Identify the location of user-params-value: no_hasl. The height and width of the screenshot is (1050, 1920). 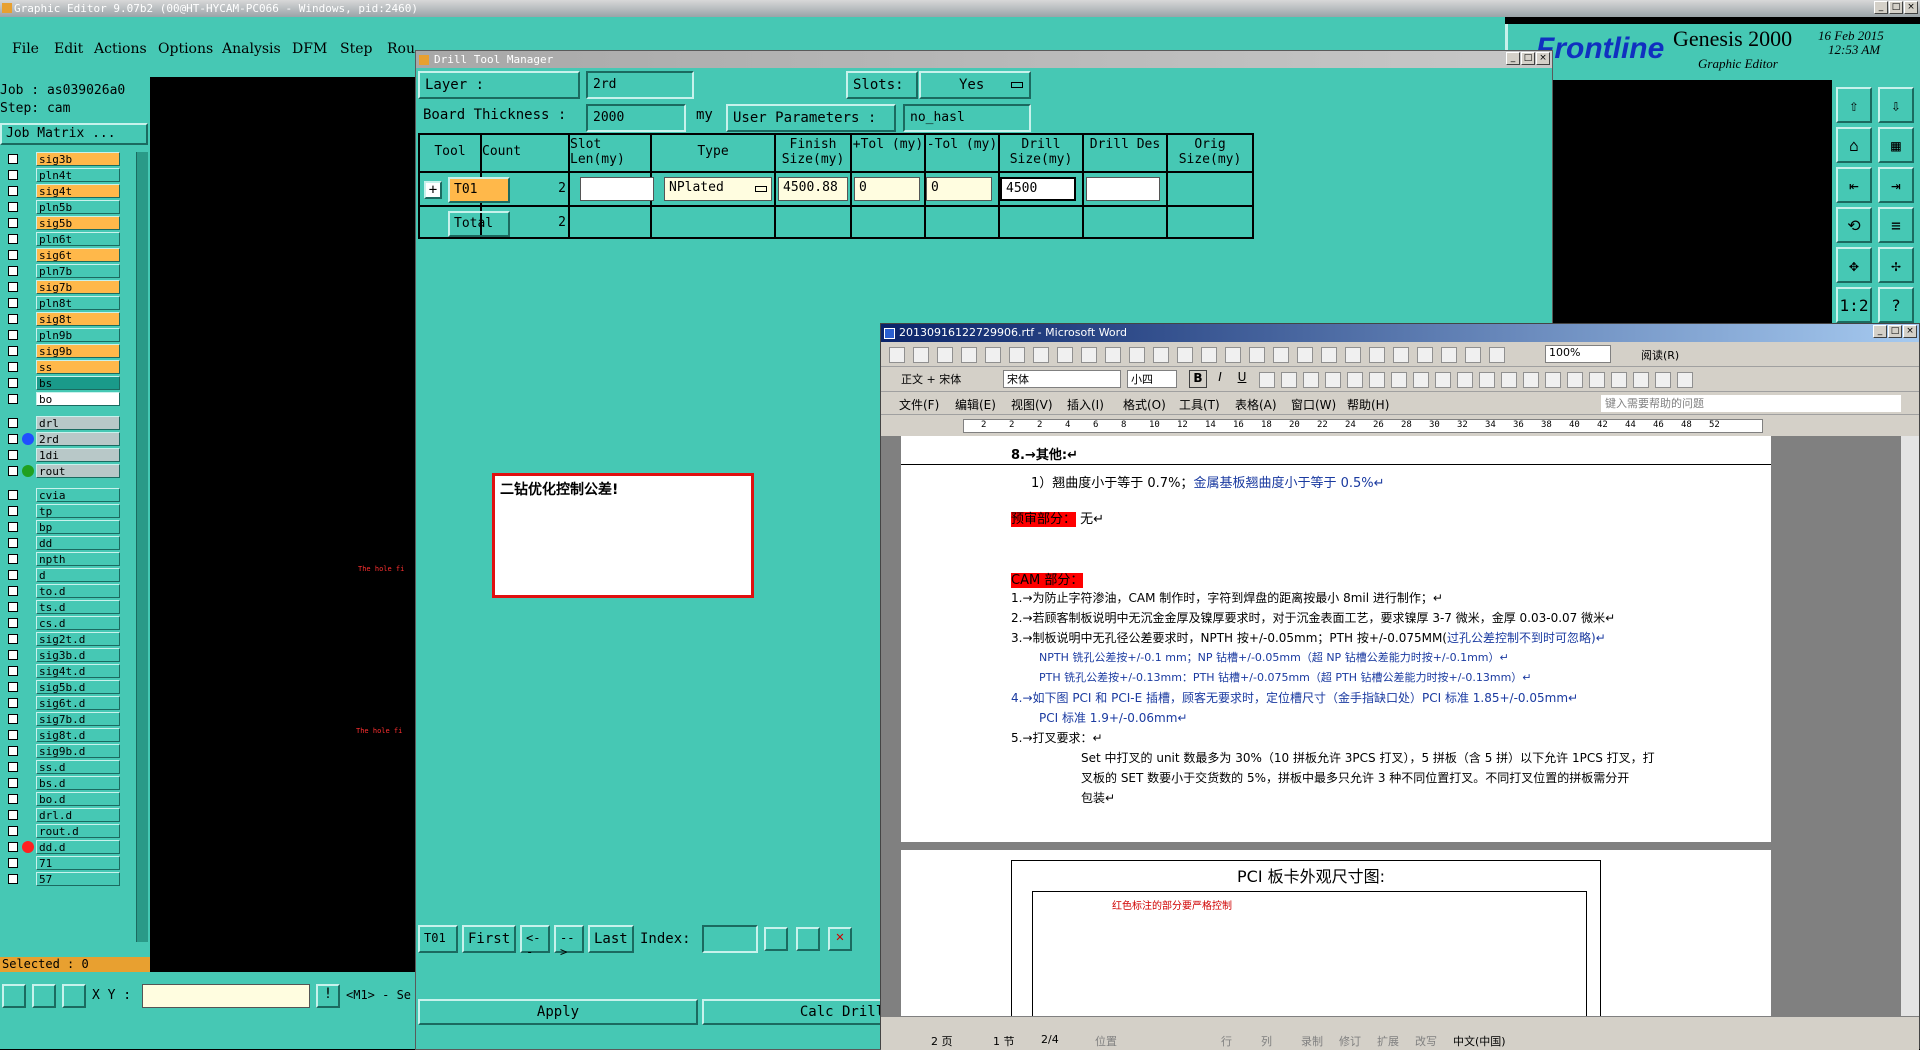
(967, 118).